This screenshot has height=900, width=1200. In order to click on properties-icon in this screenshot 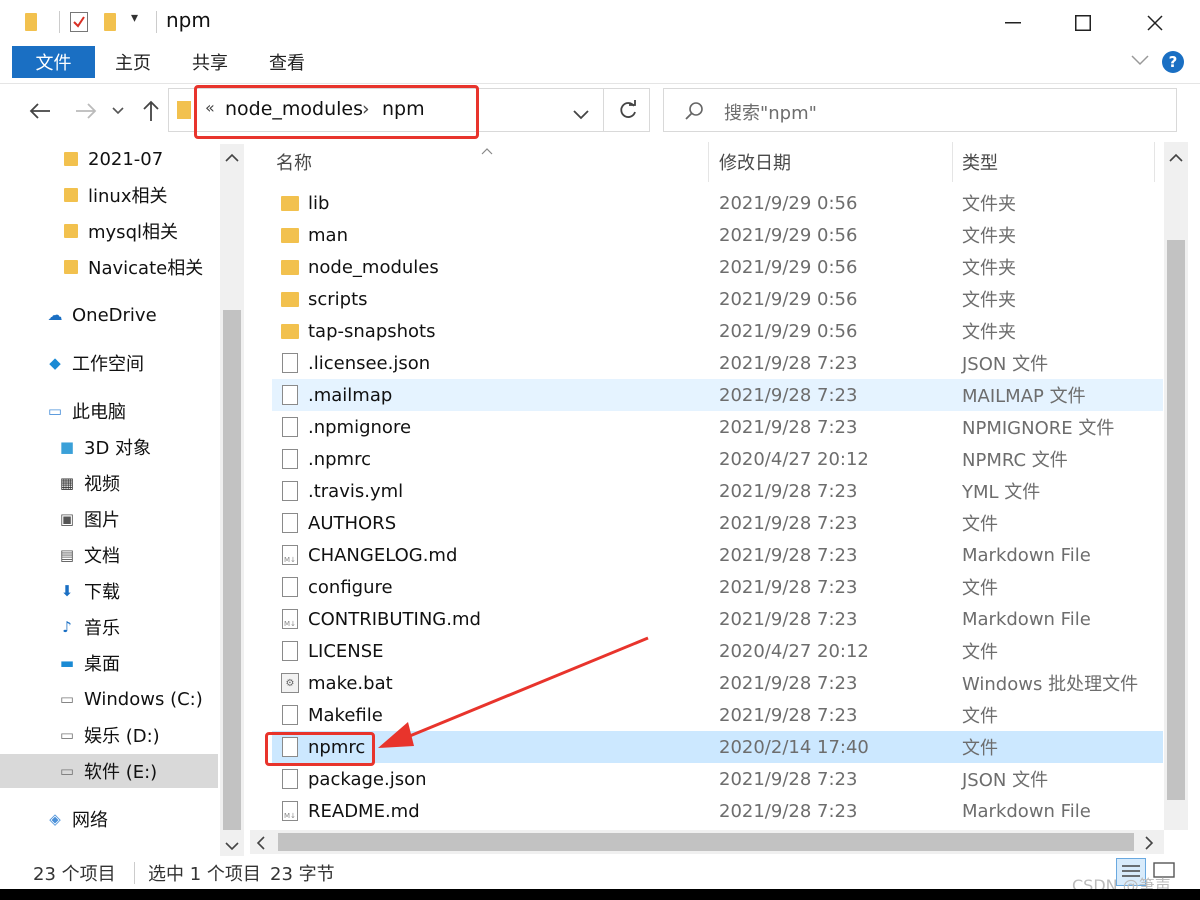, I will do `click(79, 22)`.